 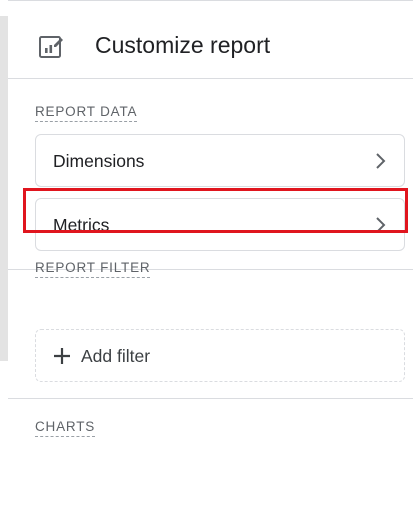 I want to click on panel-header: Customize report, so click(x=210, y=46).